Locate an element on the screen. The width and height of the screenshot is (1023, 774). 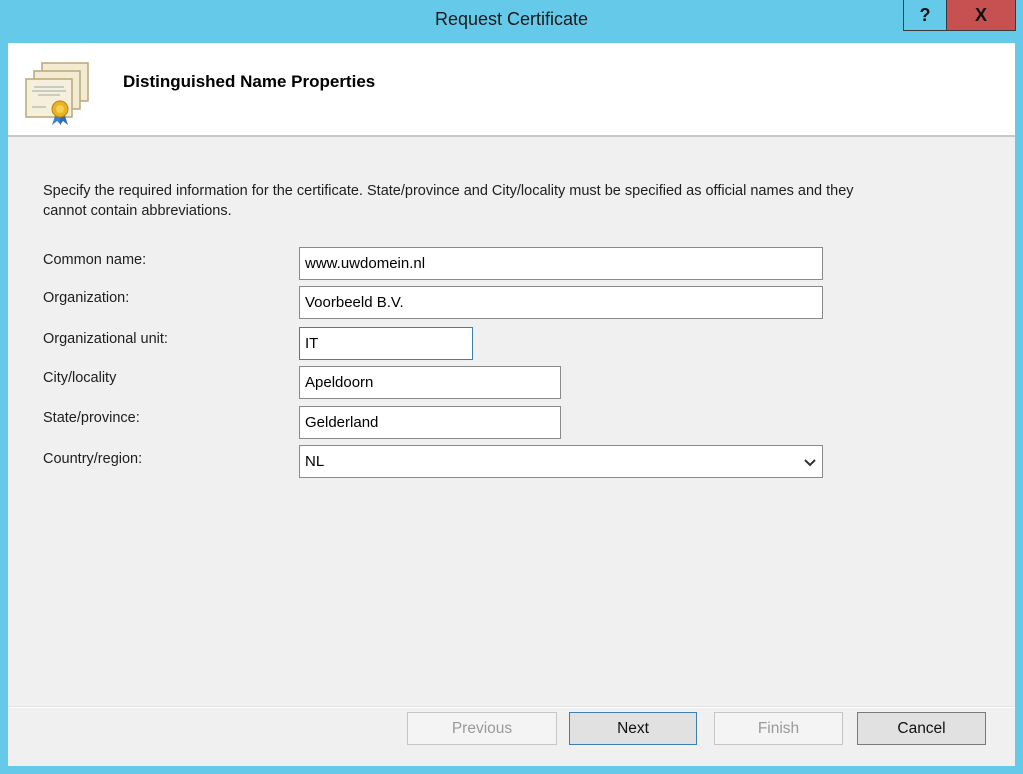
country-region-value: NL is located at coordinates (315, 461).